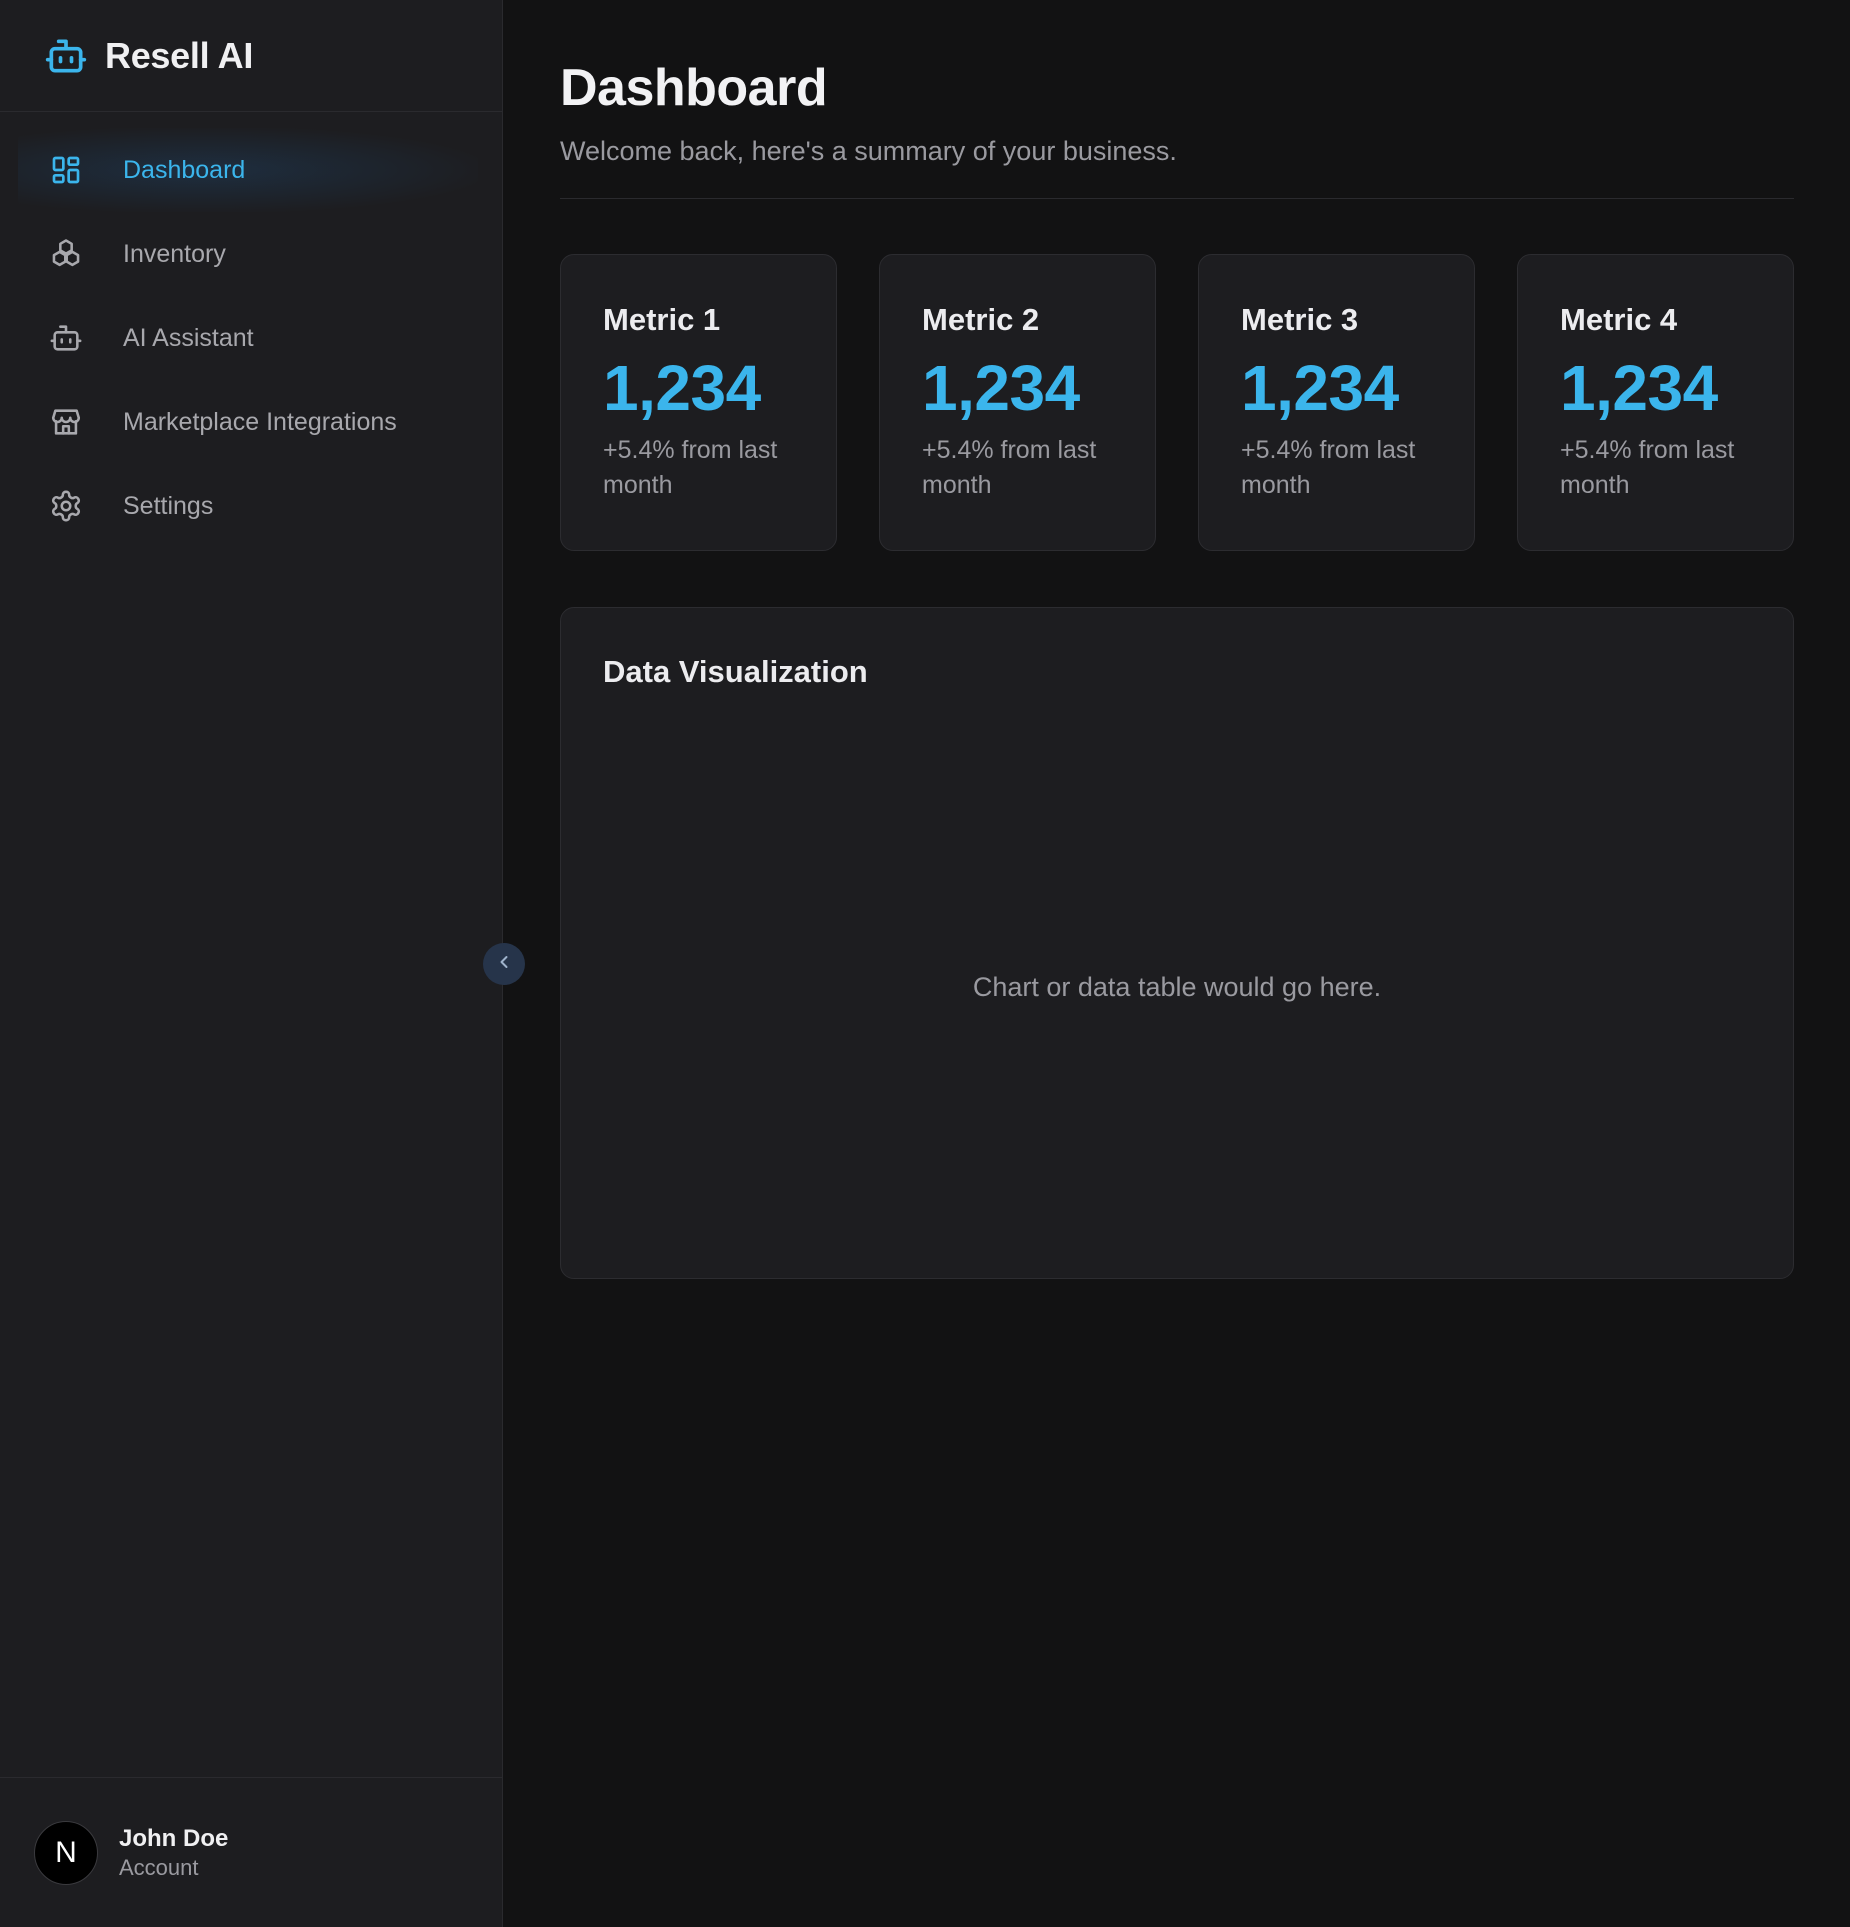 The image size is (1850, 1927). Describe the element at coordinates (66, 170) in the screenshot. I see `dashboard-grid-icon` at that location.